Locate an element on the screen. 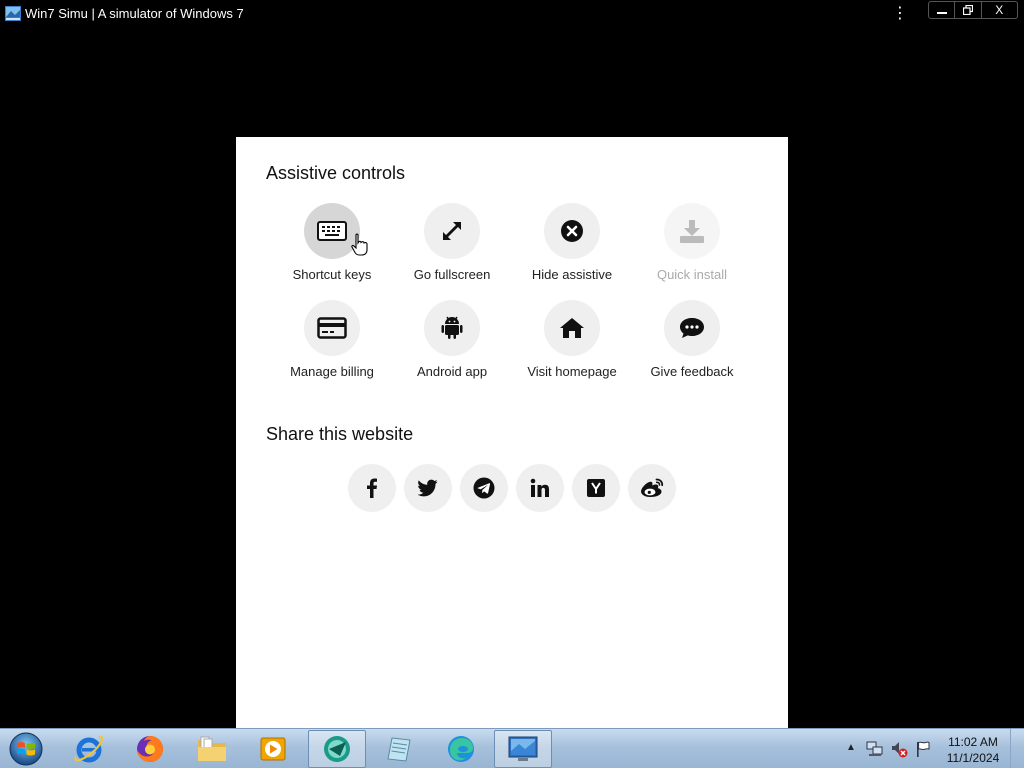 Image resolution: width=1024 pixels, height=768 pixels. notepad-icon is located at coordinates (399, 749).